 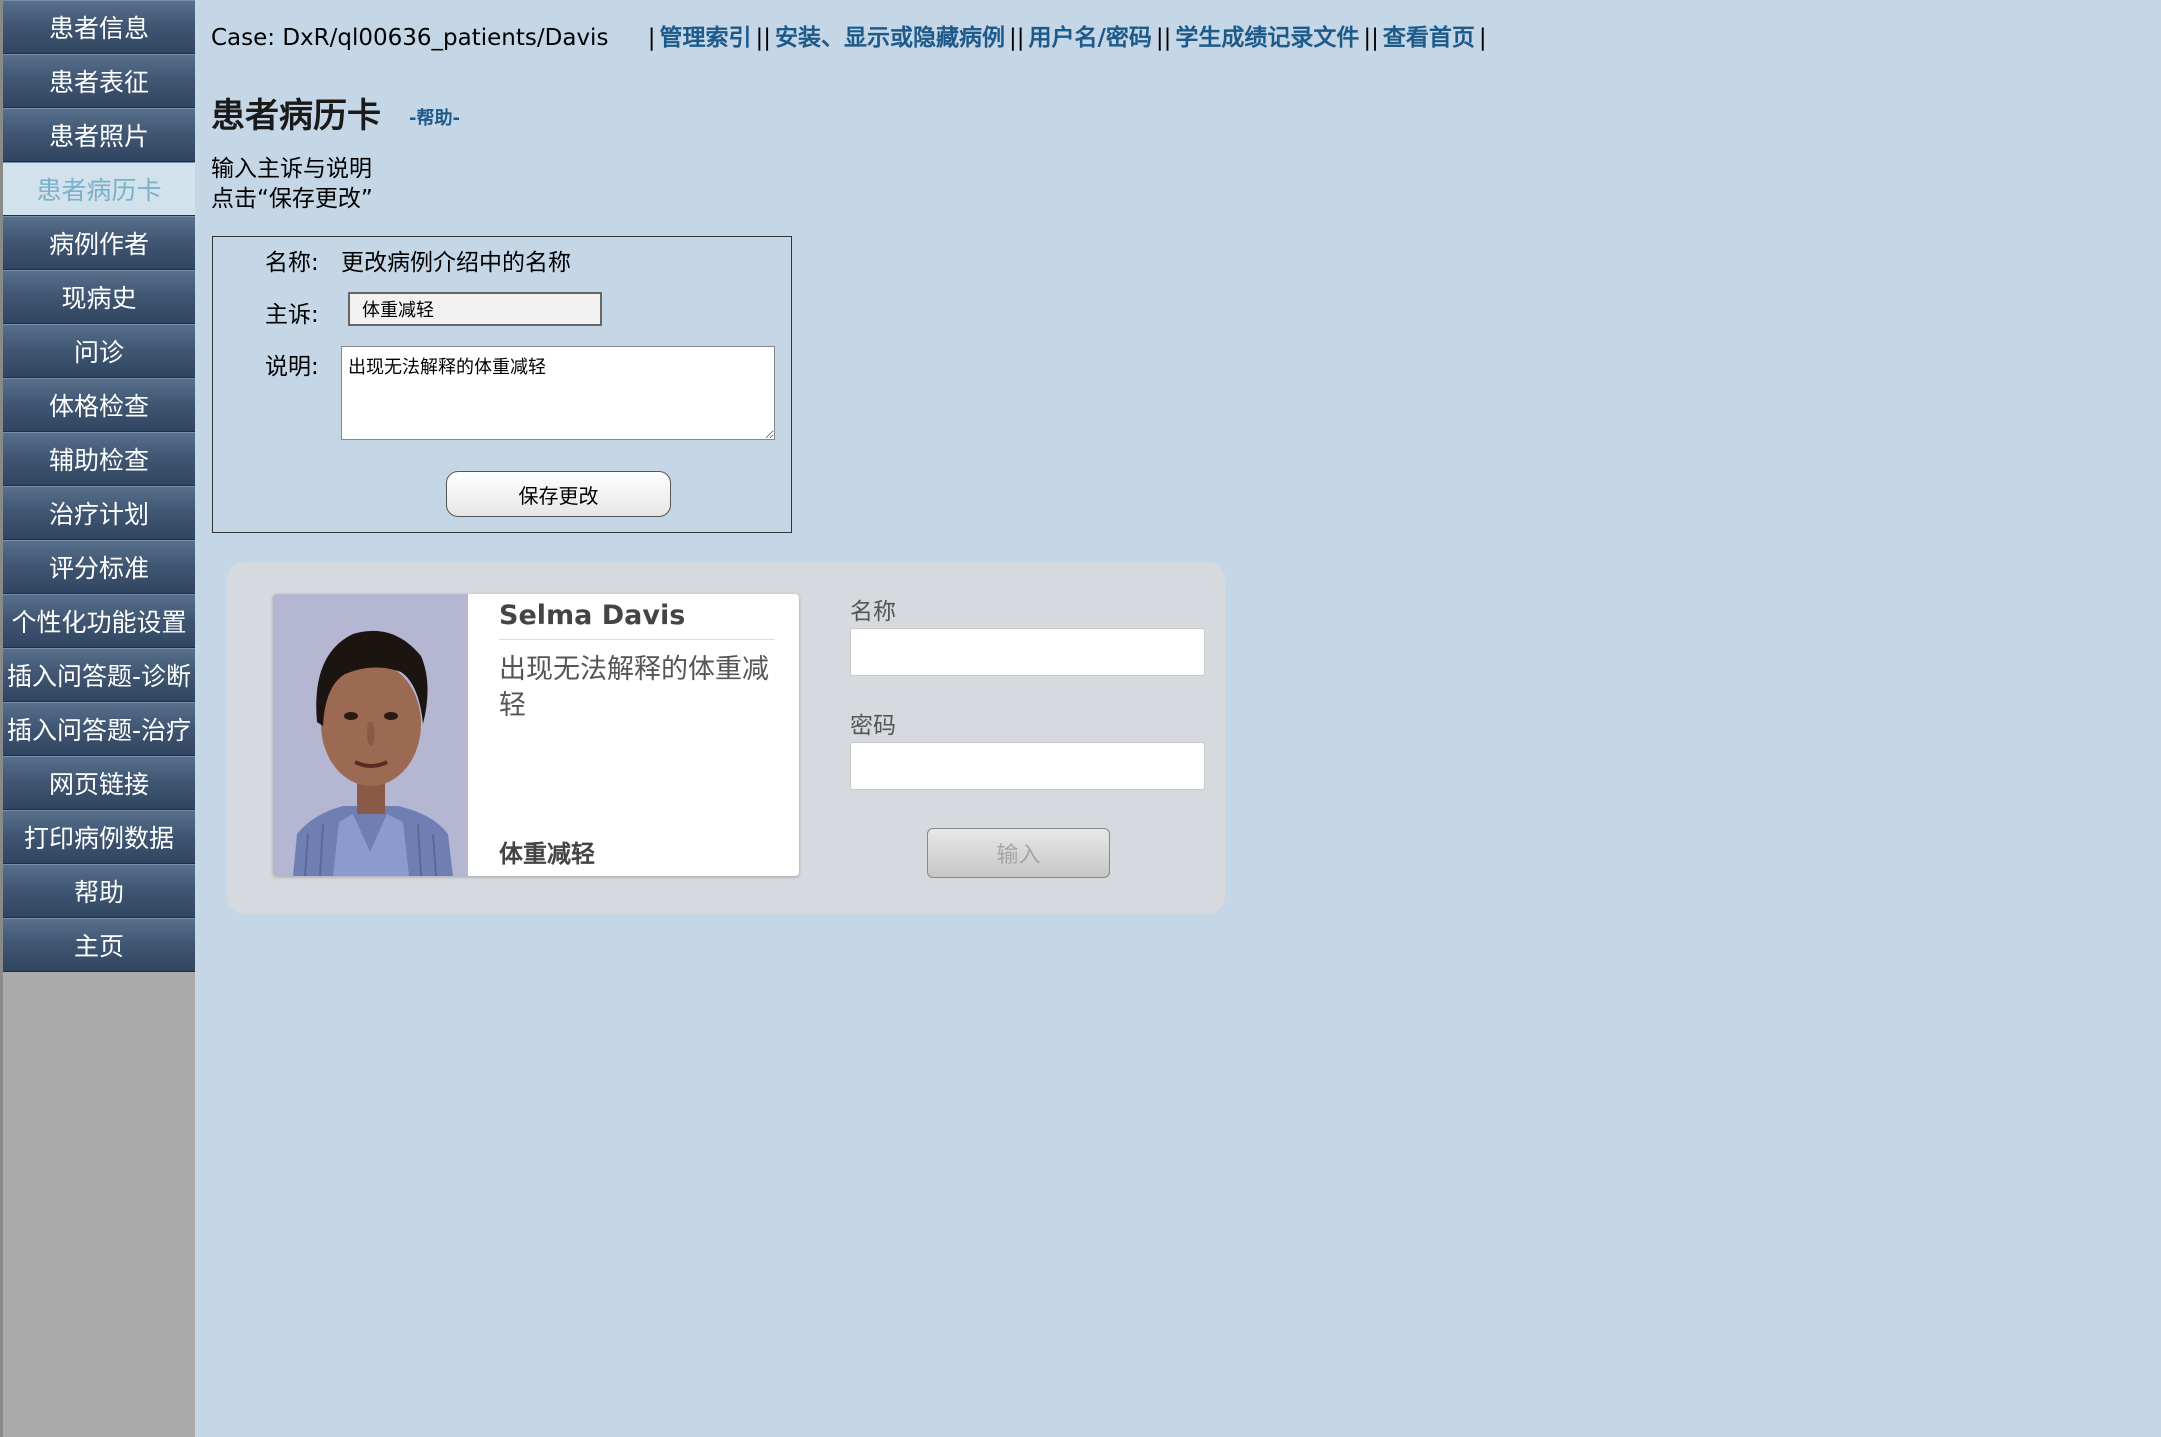 I want to click on login-submit-button: 输入, so click(x=1018, y=853).